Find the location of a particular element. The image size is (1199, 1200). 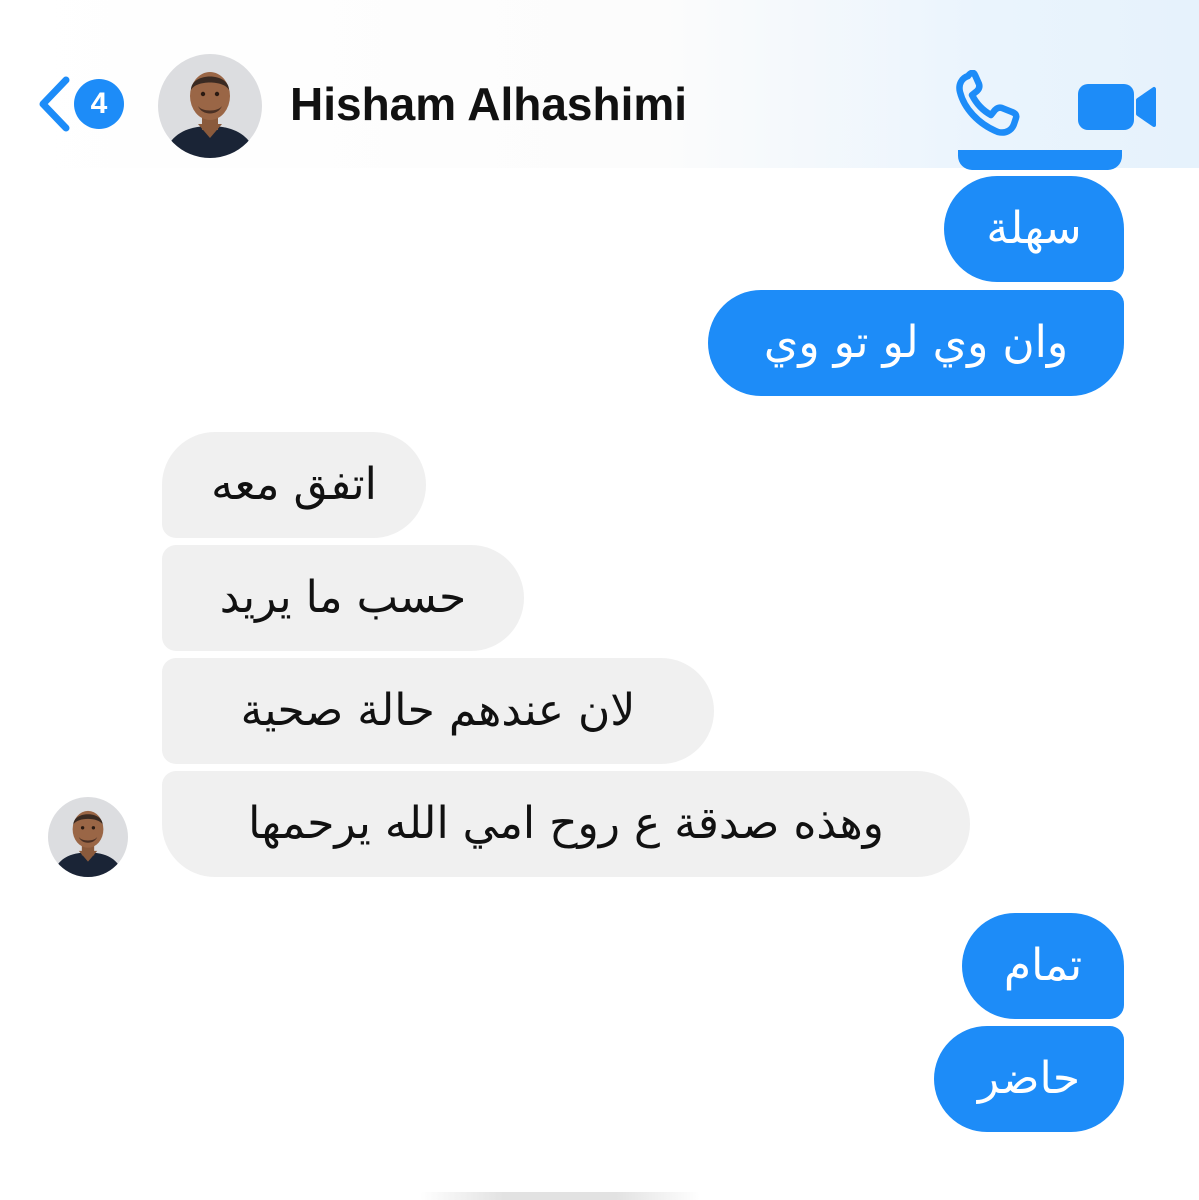

message-bubble-sent: حاضر is located at coordinates (1029, 1079).